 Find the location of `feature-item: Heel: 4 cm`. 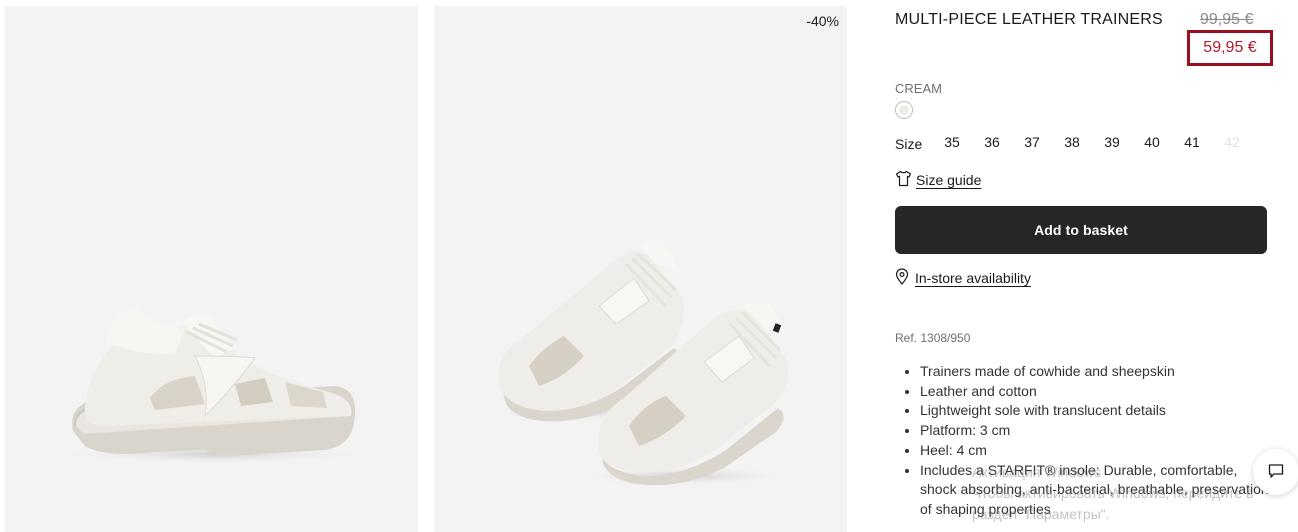

feature-item: Heel: 4 cm is located at coordinates (1095, 451).